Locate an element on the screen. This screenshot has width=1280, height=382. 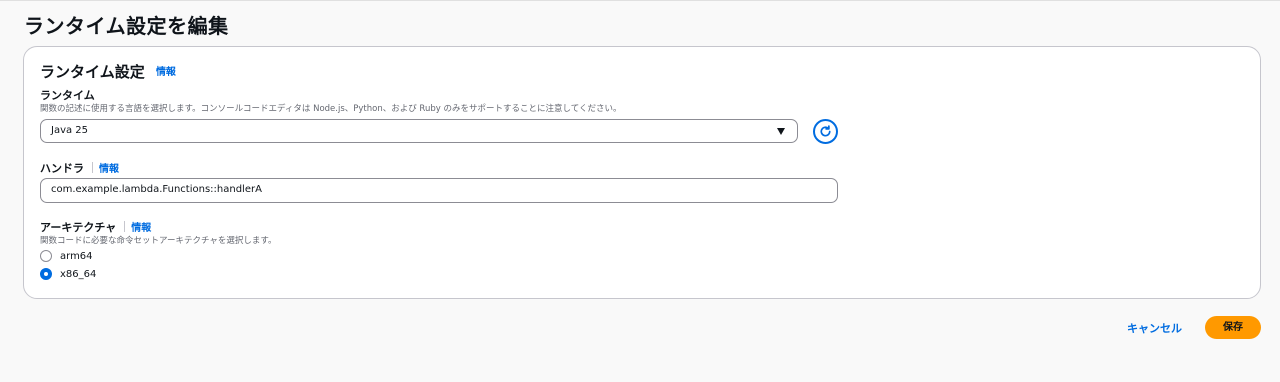
handler-info-link: 情報 is located at coordinates (109, 169).